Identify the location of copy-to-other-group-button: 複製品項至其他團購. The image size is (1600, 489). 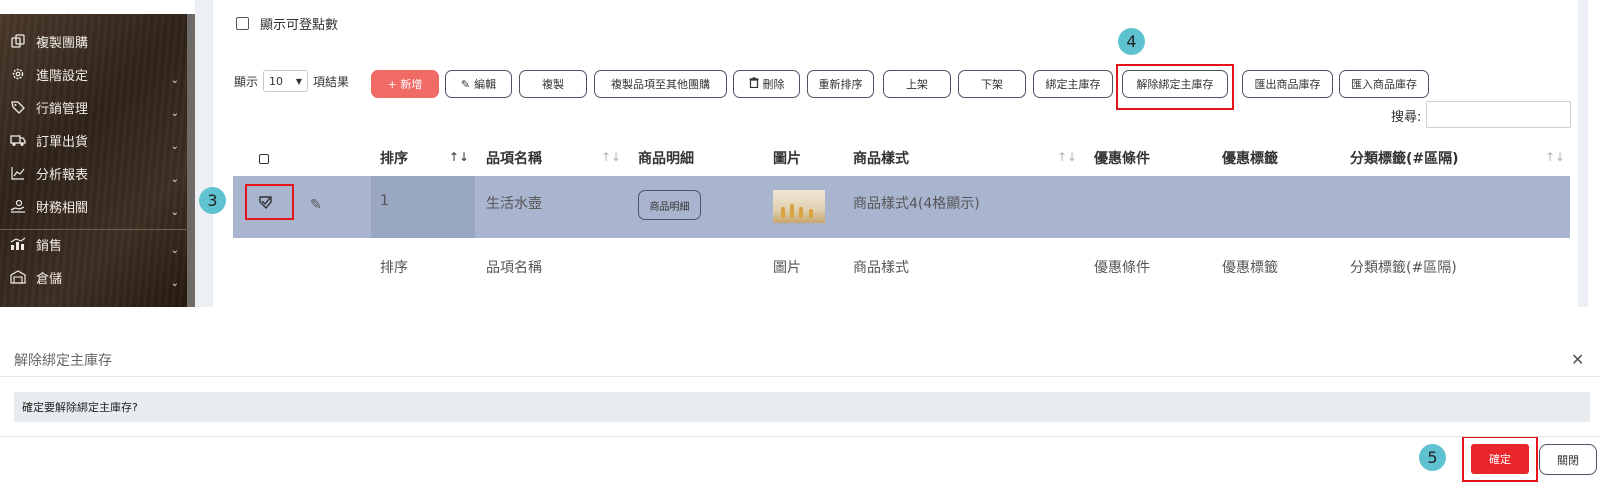
(660, 84).